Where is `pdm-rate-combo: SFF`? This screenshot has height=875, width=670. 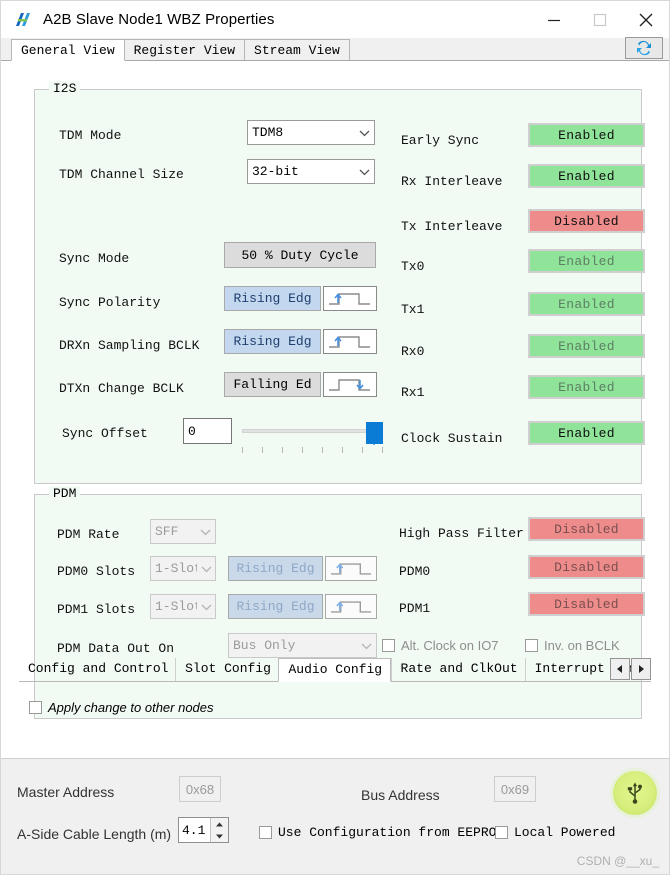
pdm-rate-combo: SFF is located at coordinates (183, 531).